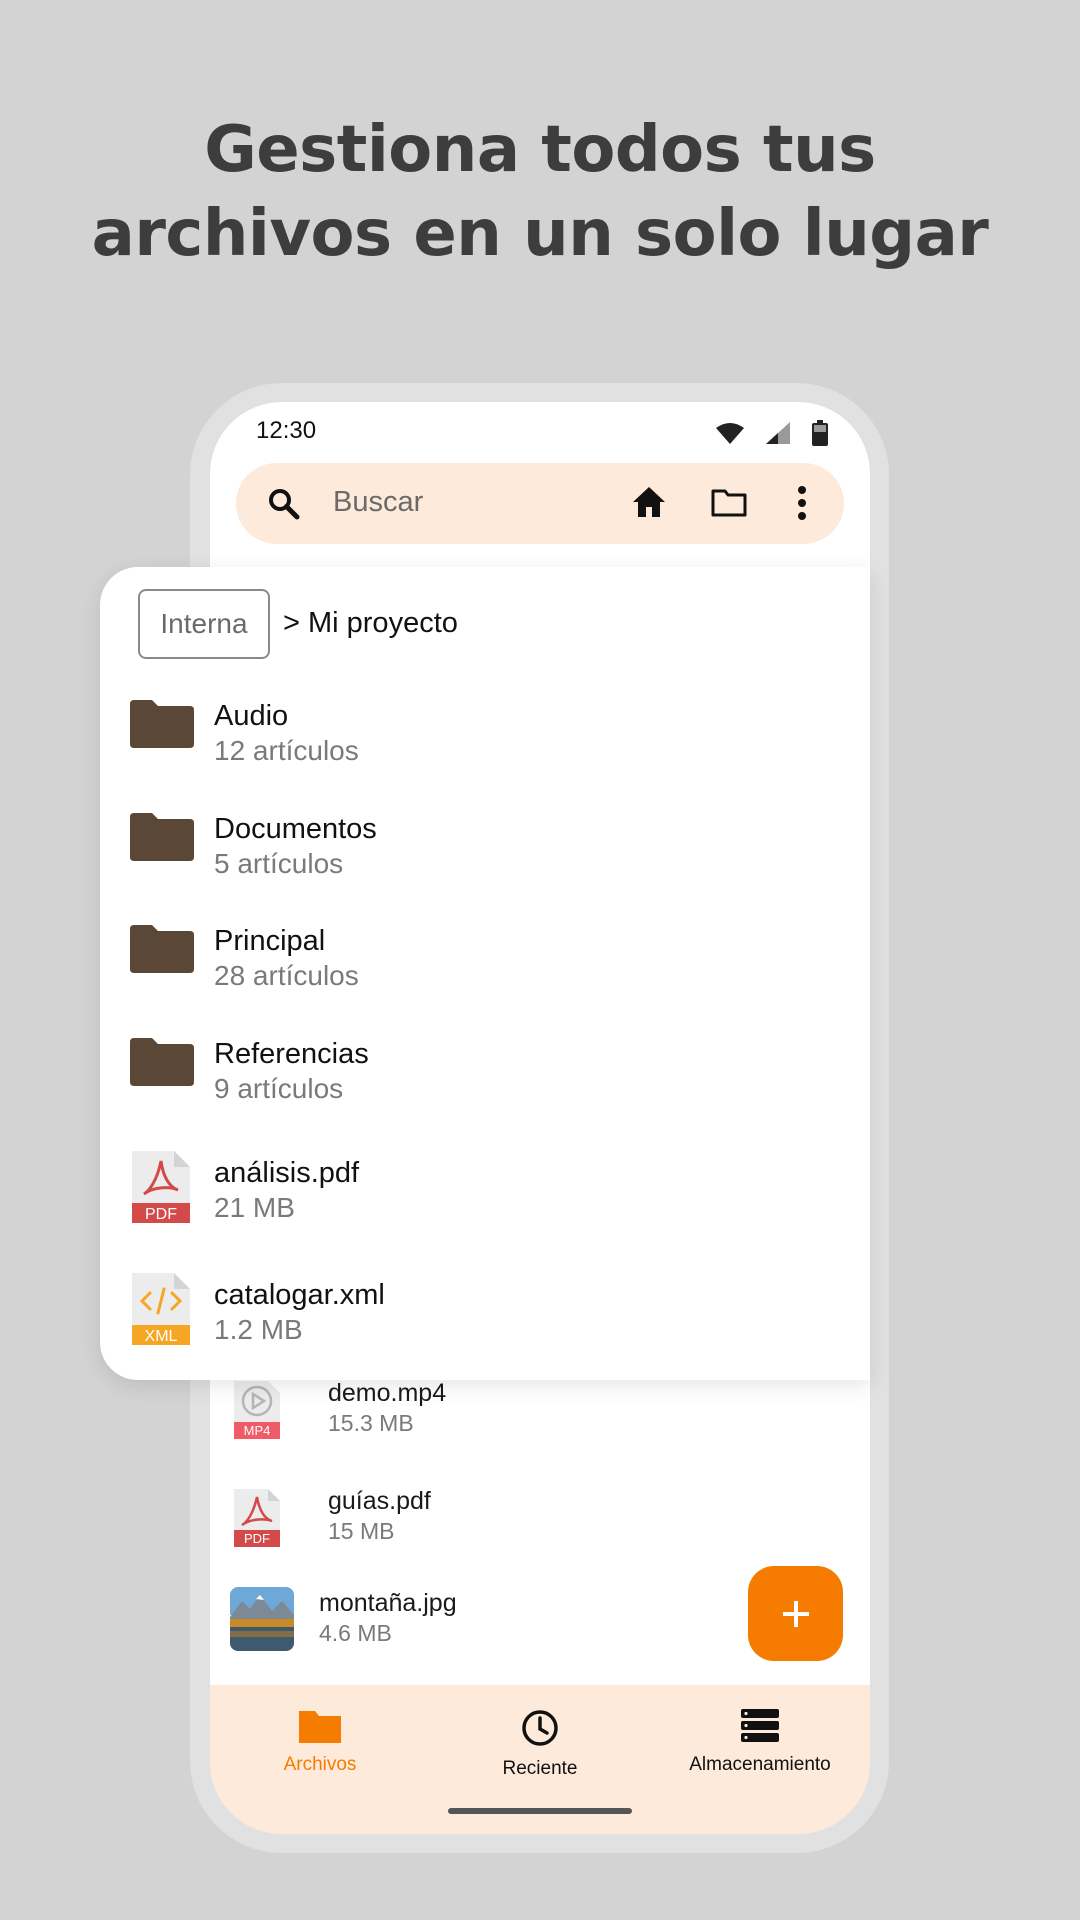  Describe the element at coordinates (371, 1423) in the screenshot. I see `file-size: 15.3 MB` at that location.